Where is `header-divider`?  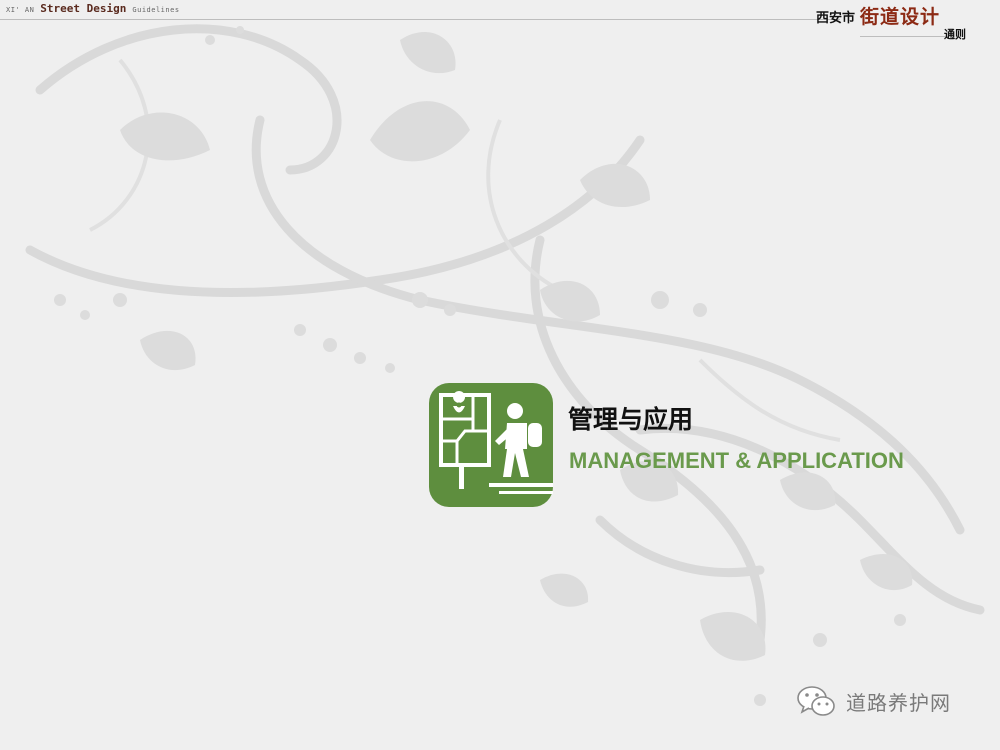
header-divider is located at coordinates (420, 19).